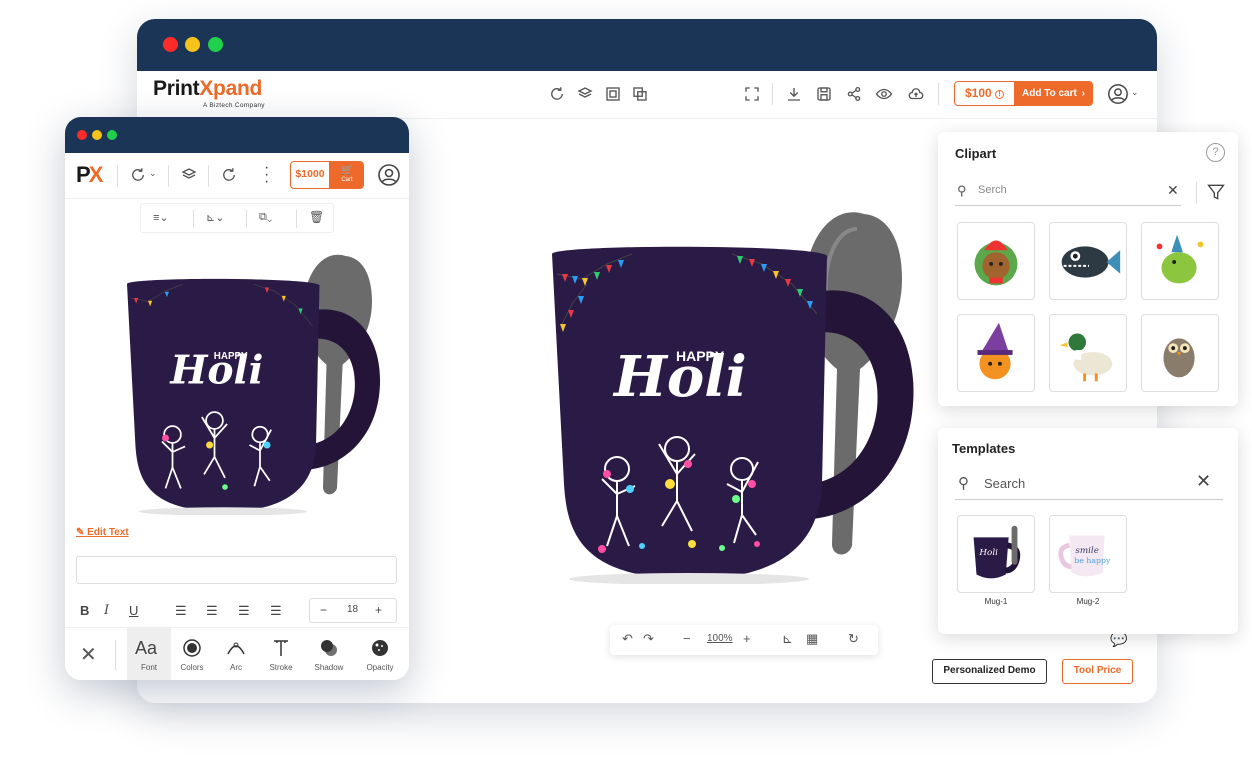 The width and height of the screenshot is (1252, 766). Describe the element at coordinates (316, 217) in the screenshot. I see `delete-icon: 🗑` at that location.